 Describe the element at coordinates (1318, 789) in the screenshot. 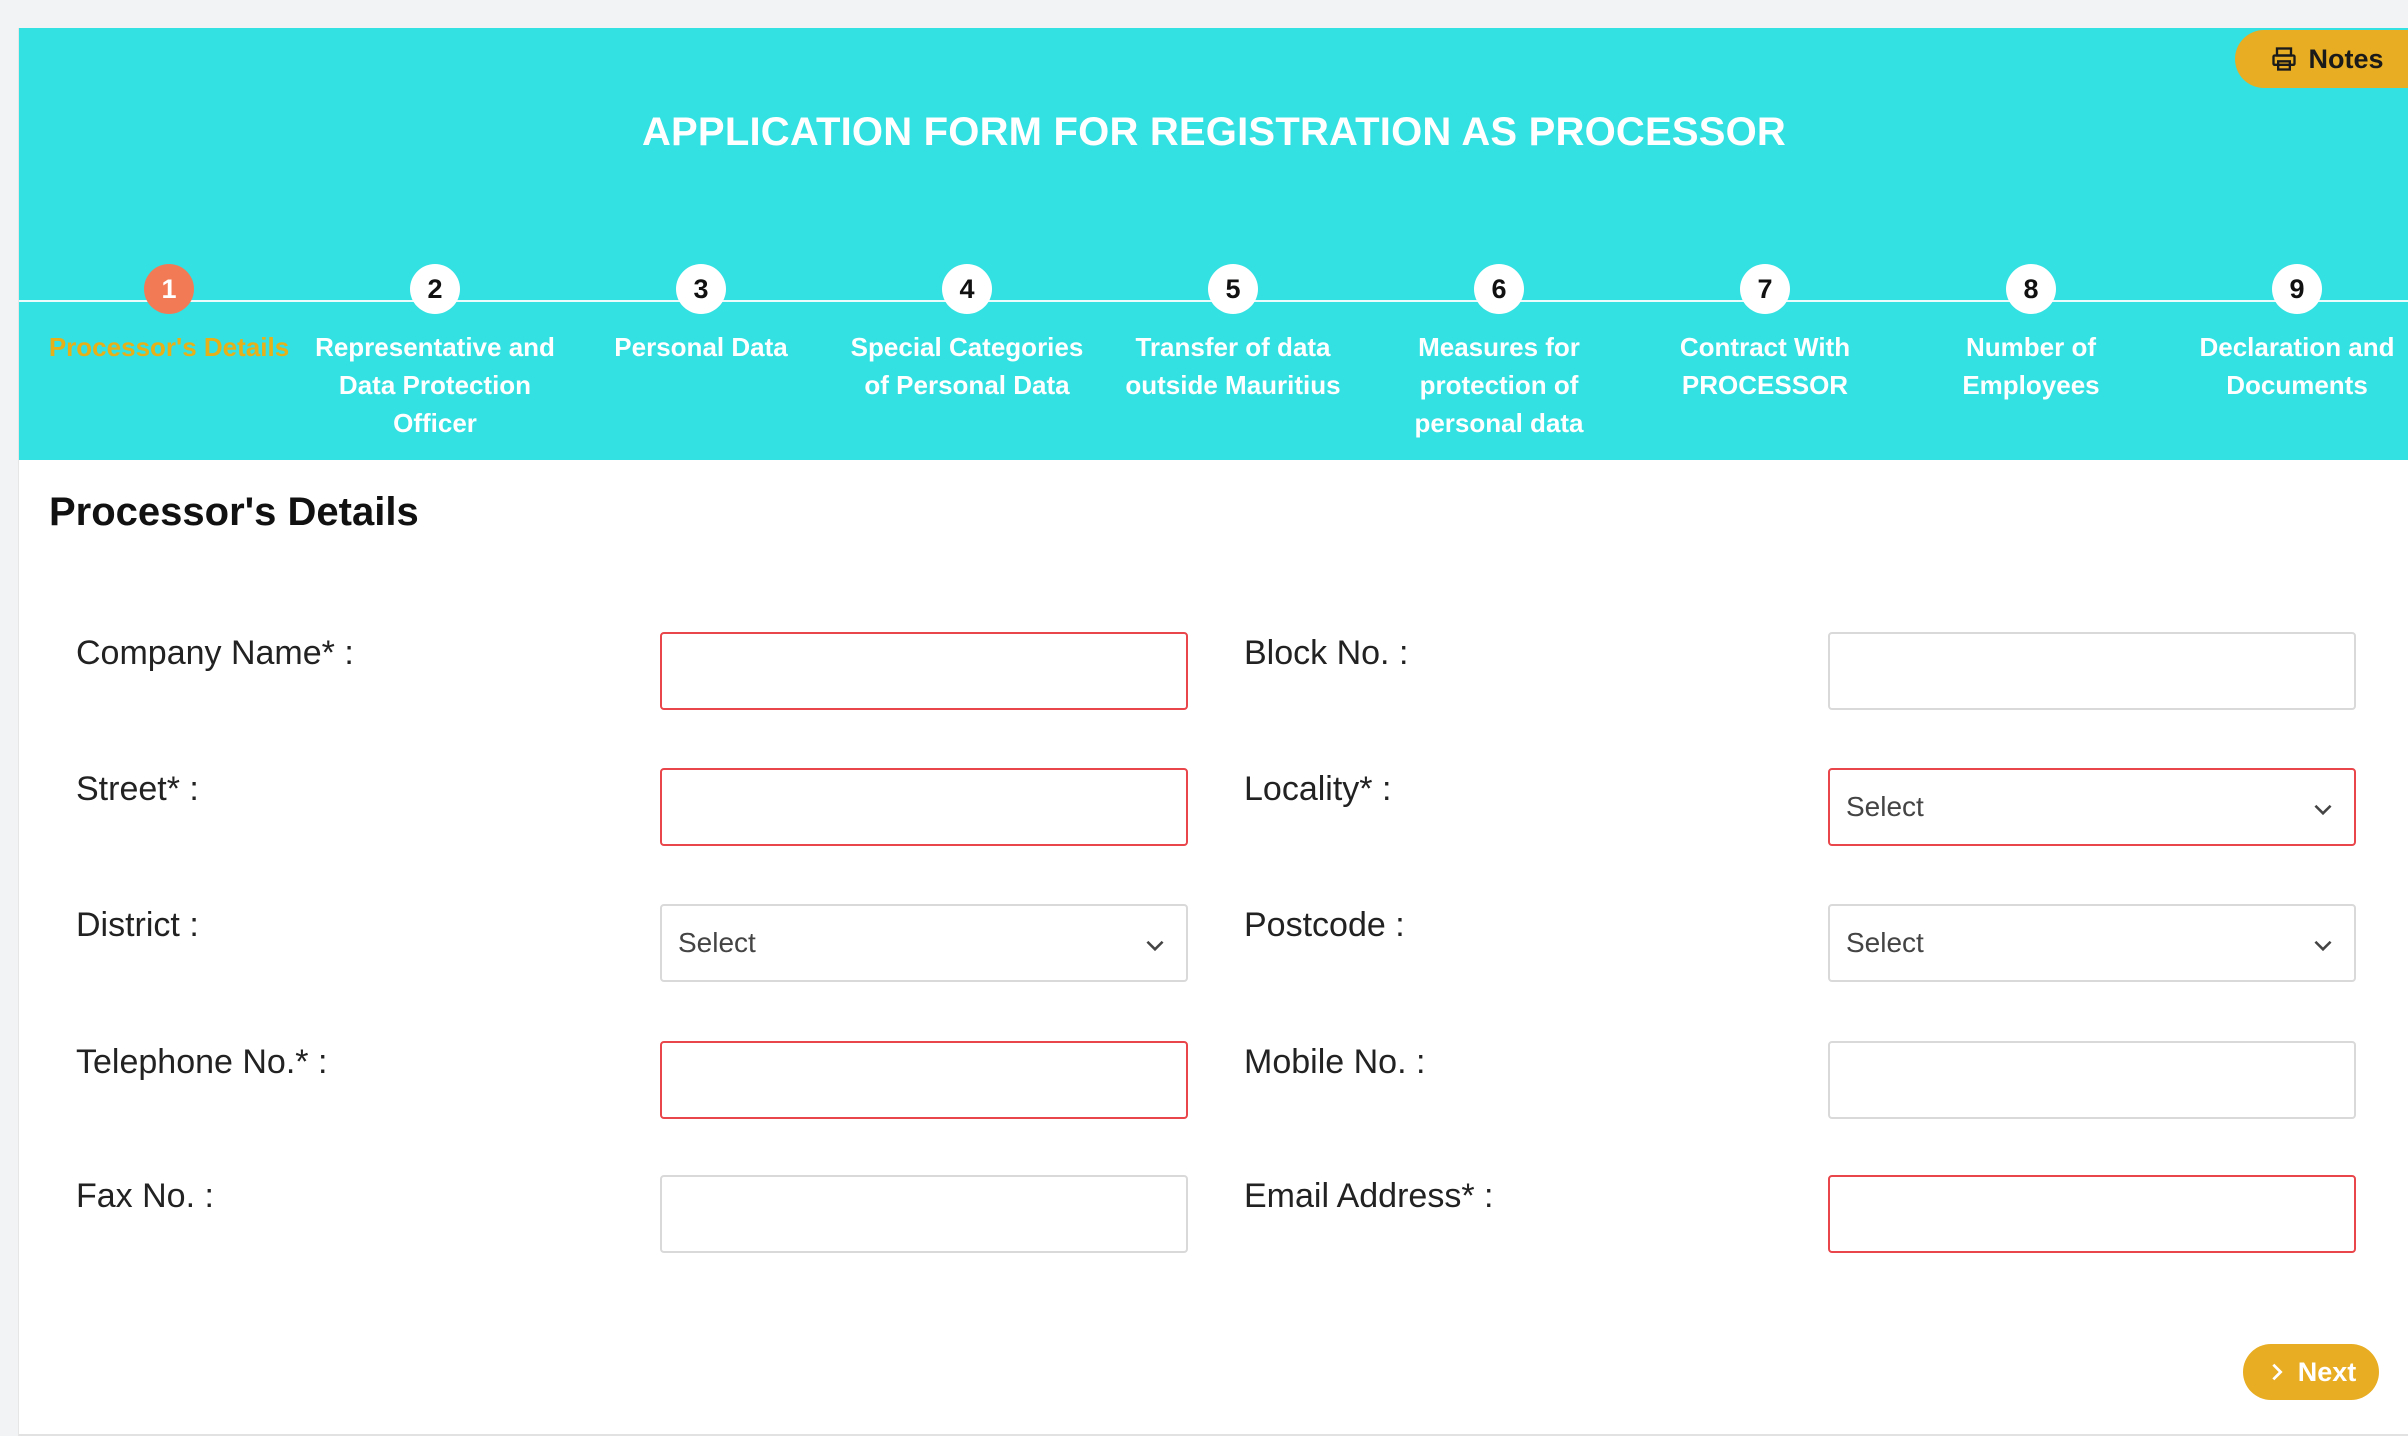

I see `locality-label: Locality* :` at that location.